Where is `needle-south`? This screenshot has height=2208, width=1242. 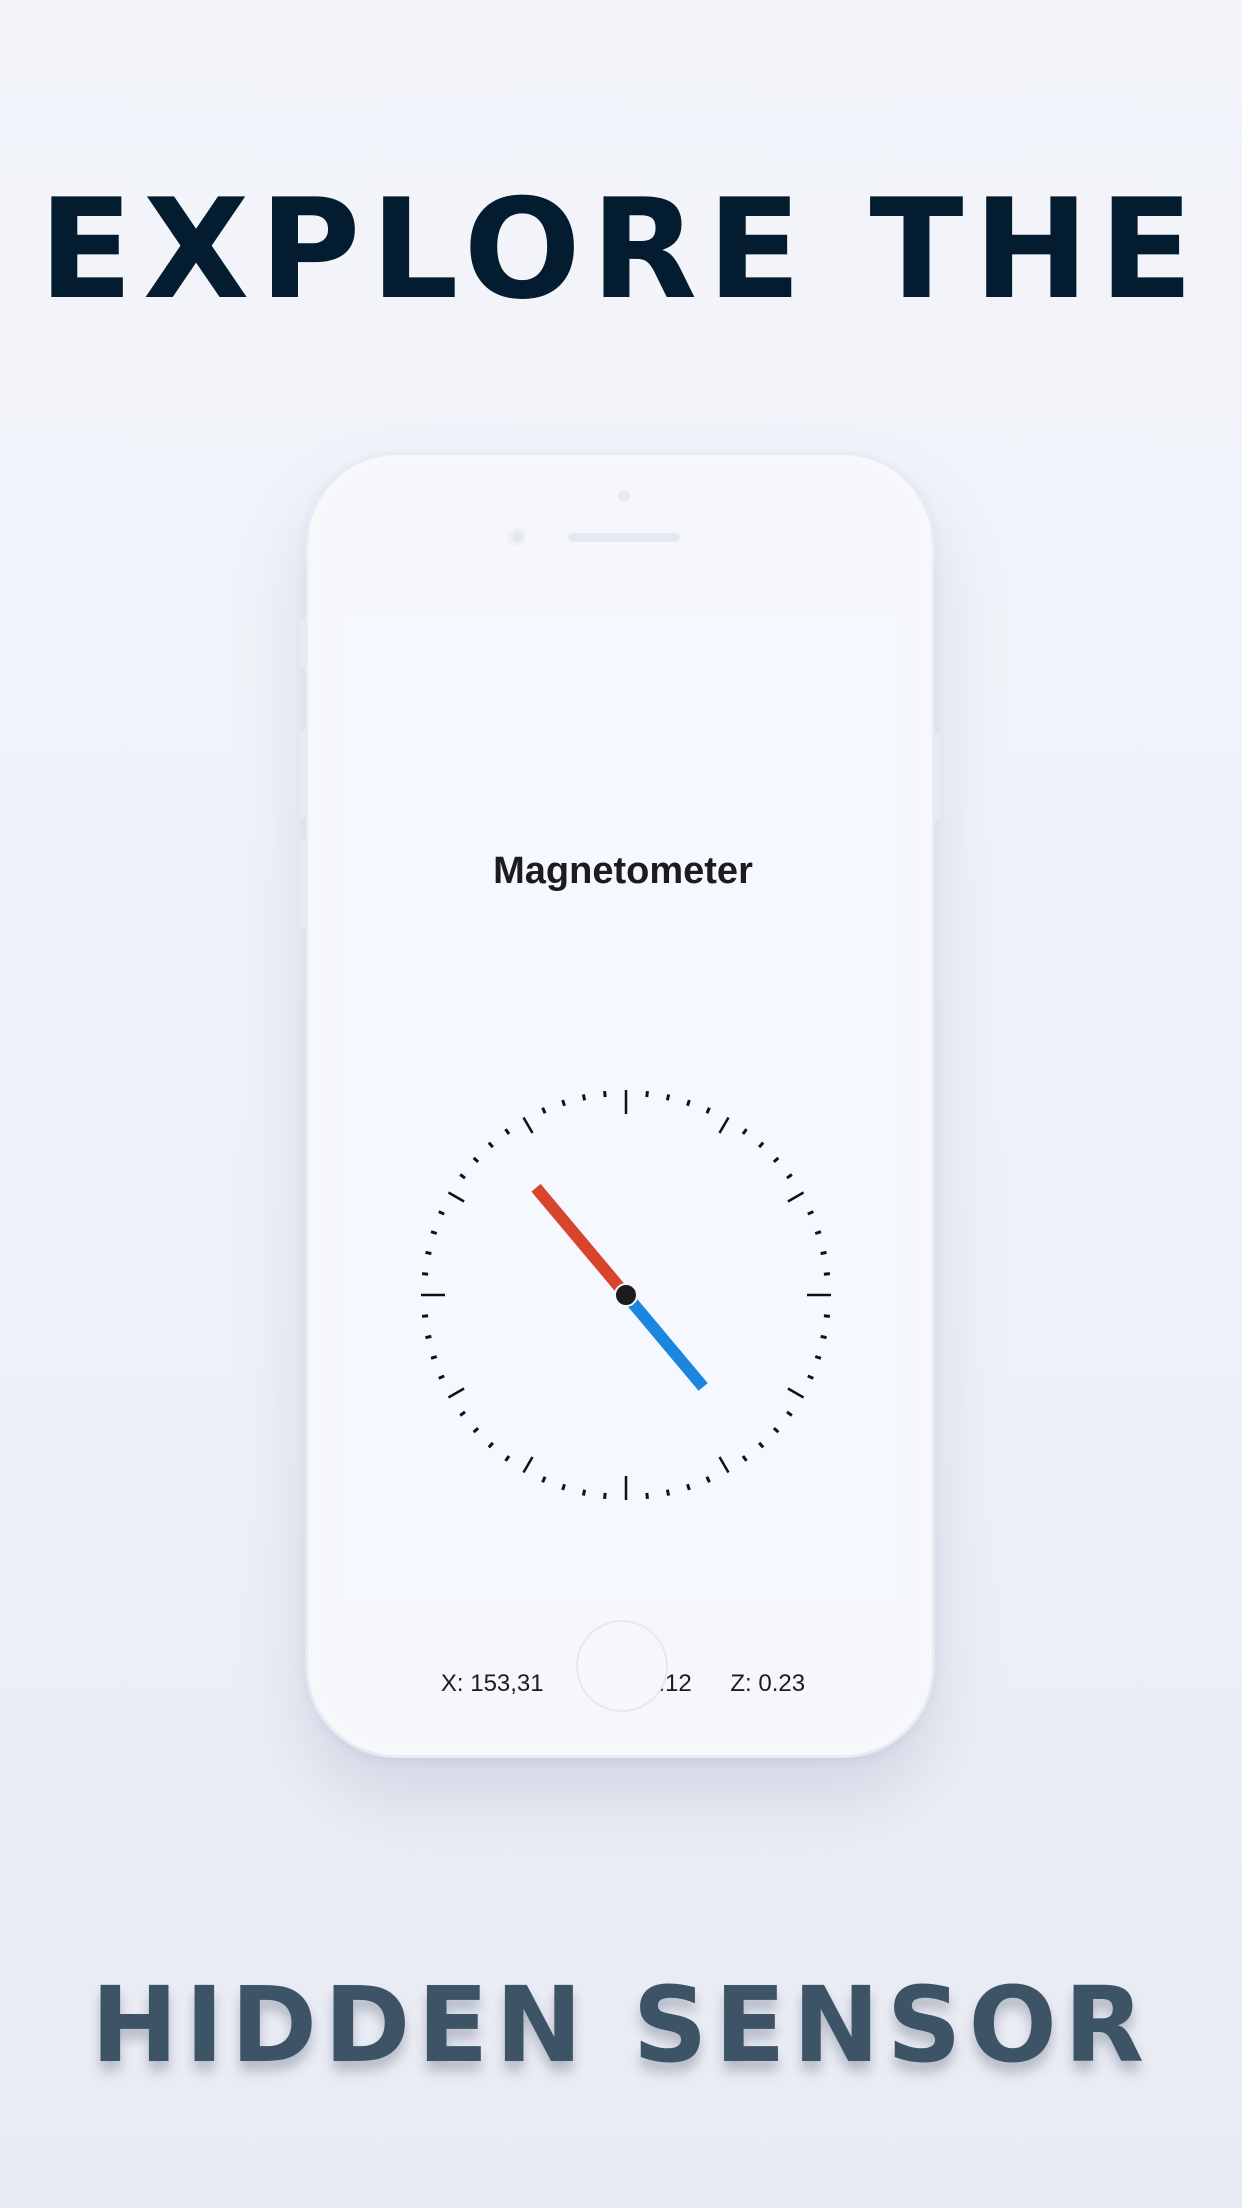 needle-south is located at coordinates (664, 1341).